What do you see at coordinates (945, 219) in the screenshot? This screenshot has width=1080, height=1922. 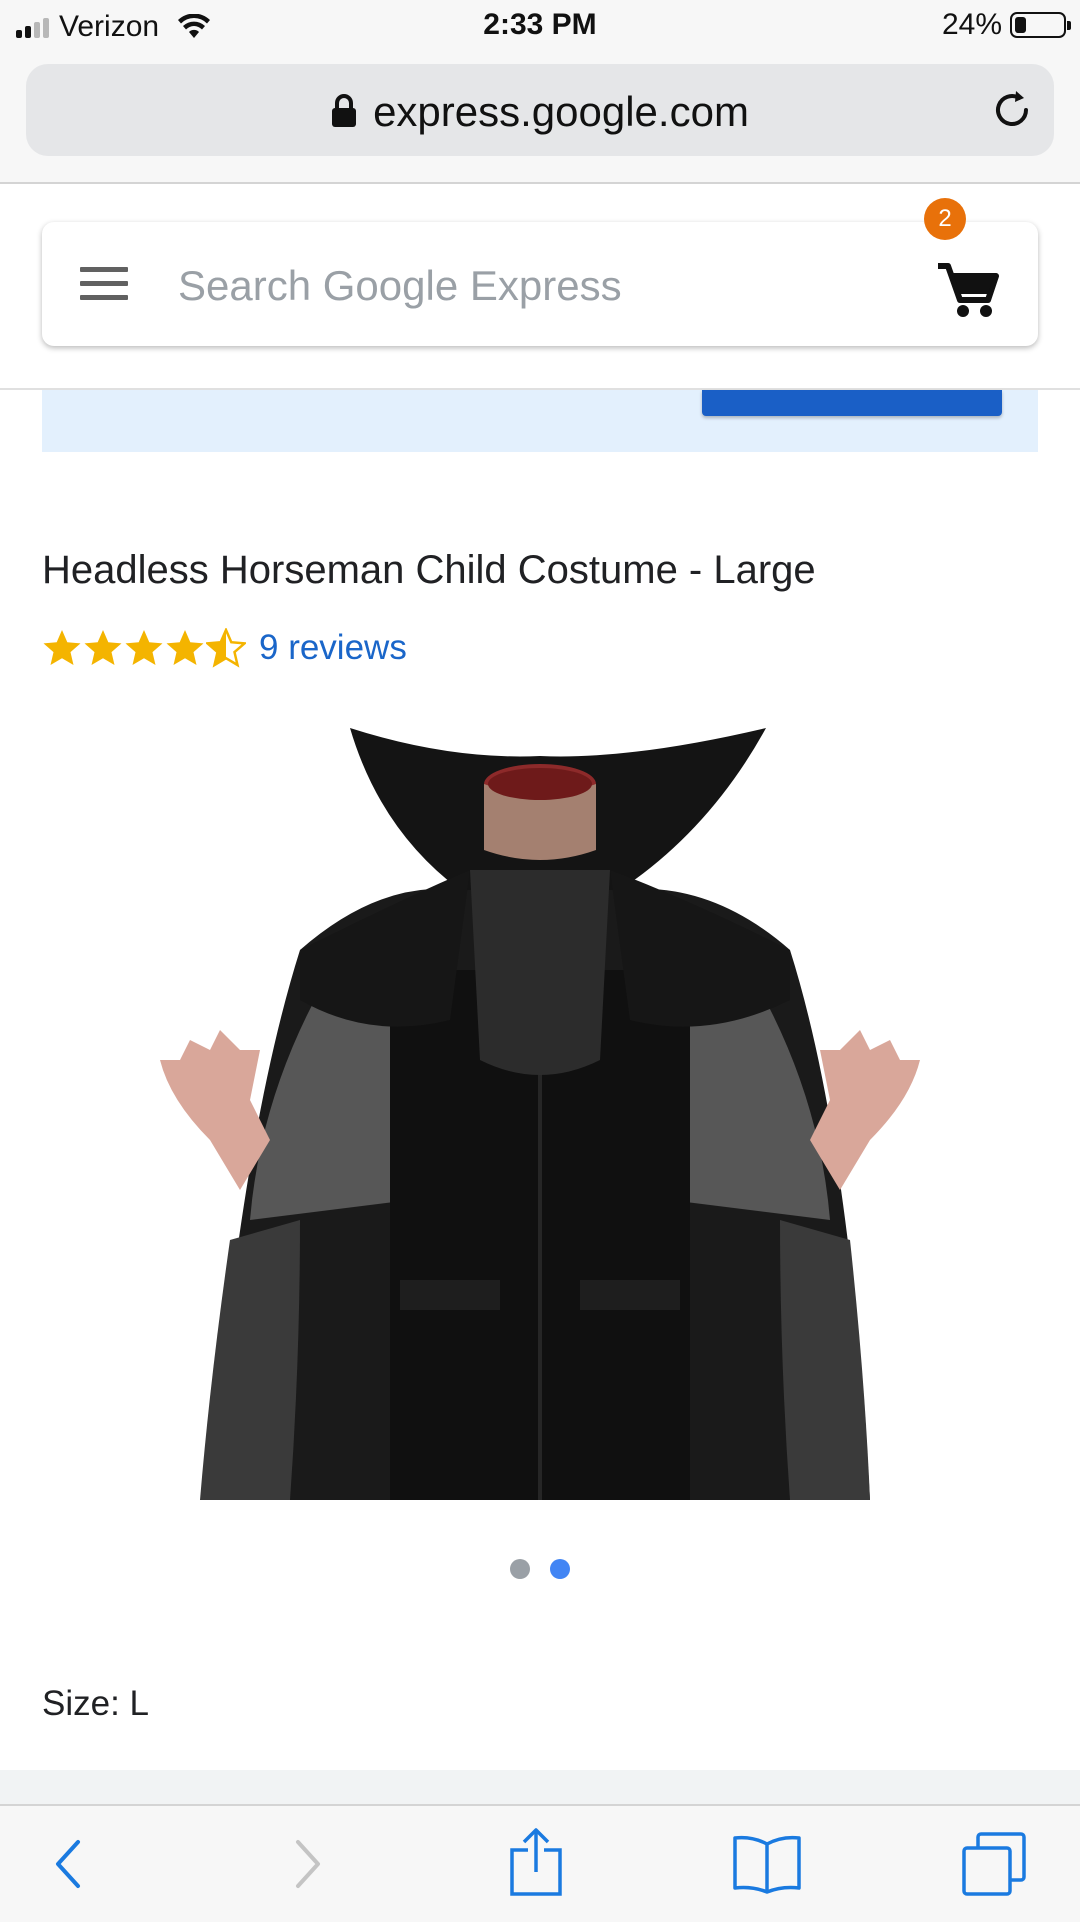 I see `cart-count-badge: 2` at bounding box center [945, 219].